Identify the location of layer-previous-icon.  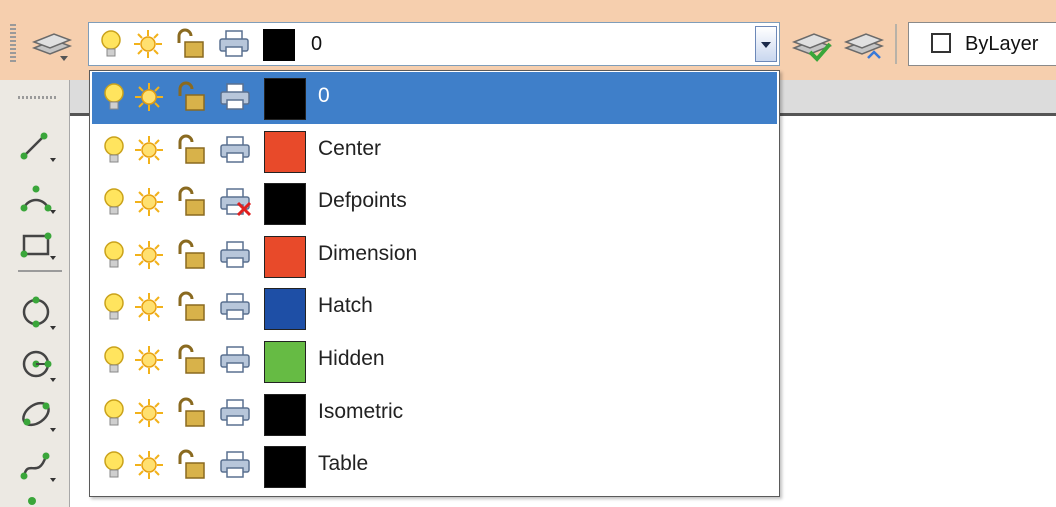
(864, 46).